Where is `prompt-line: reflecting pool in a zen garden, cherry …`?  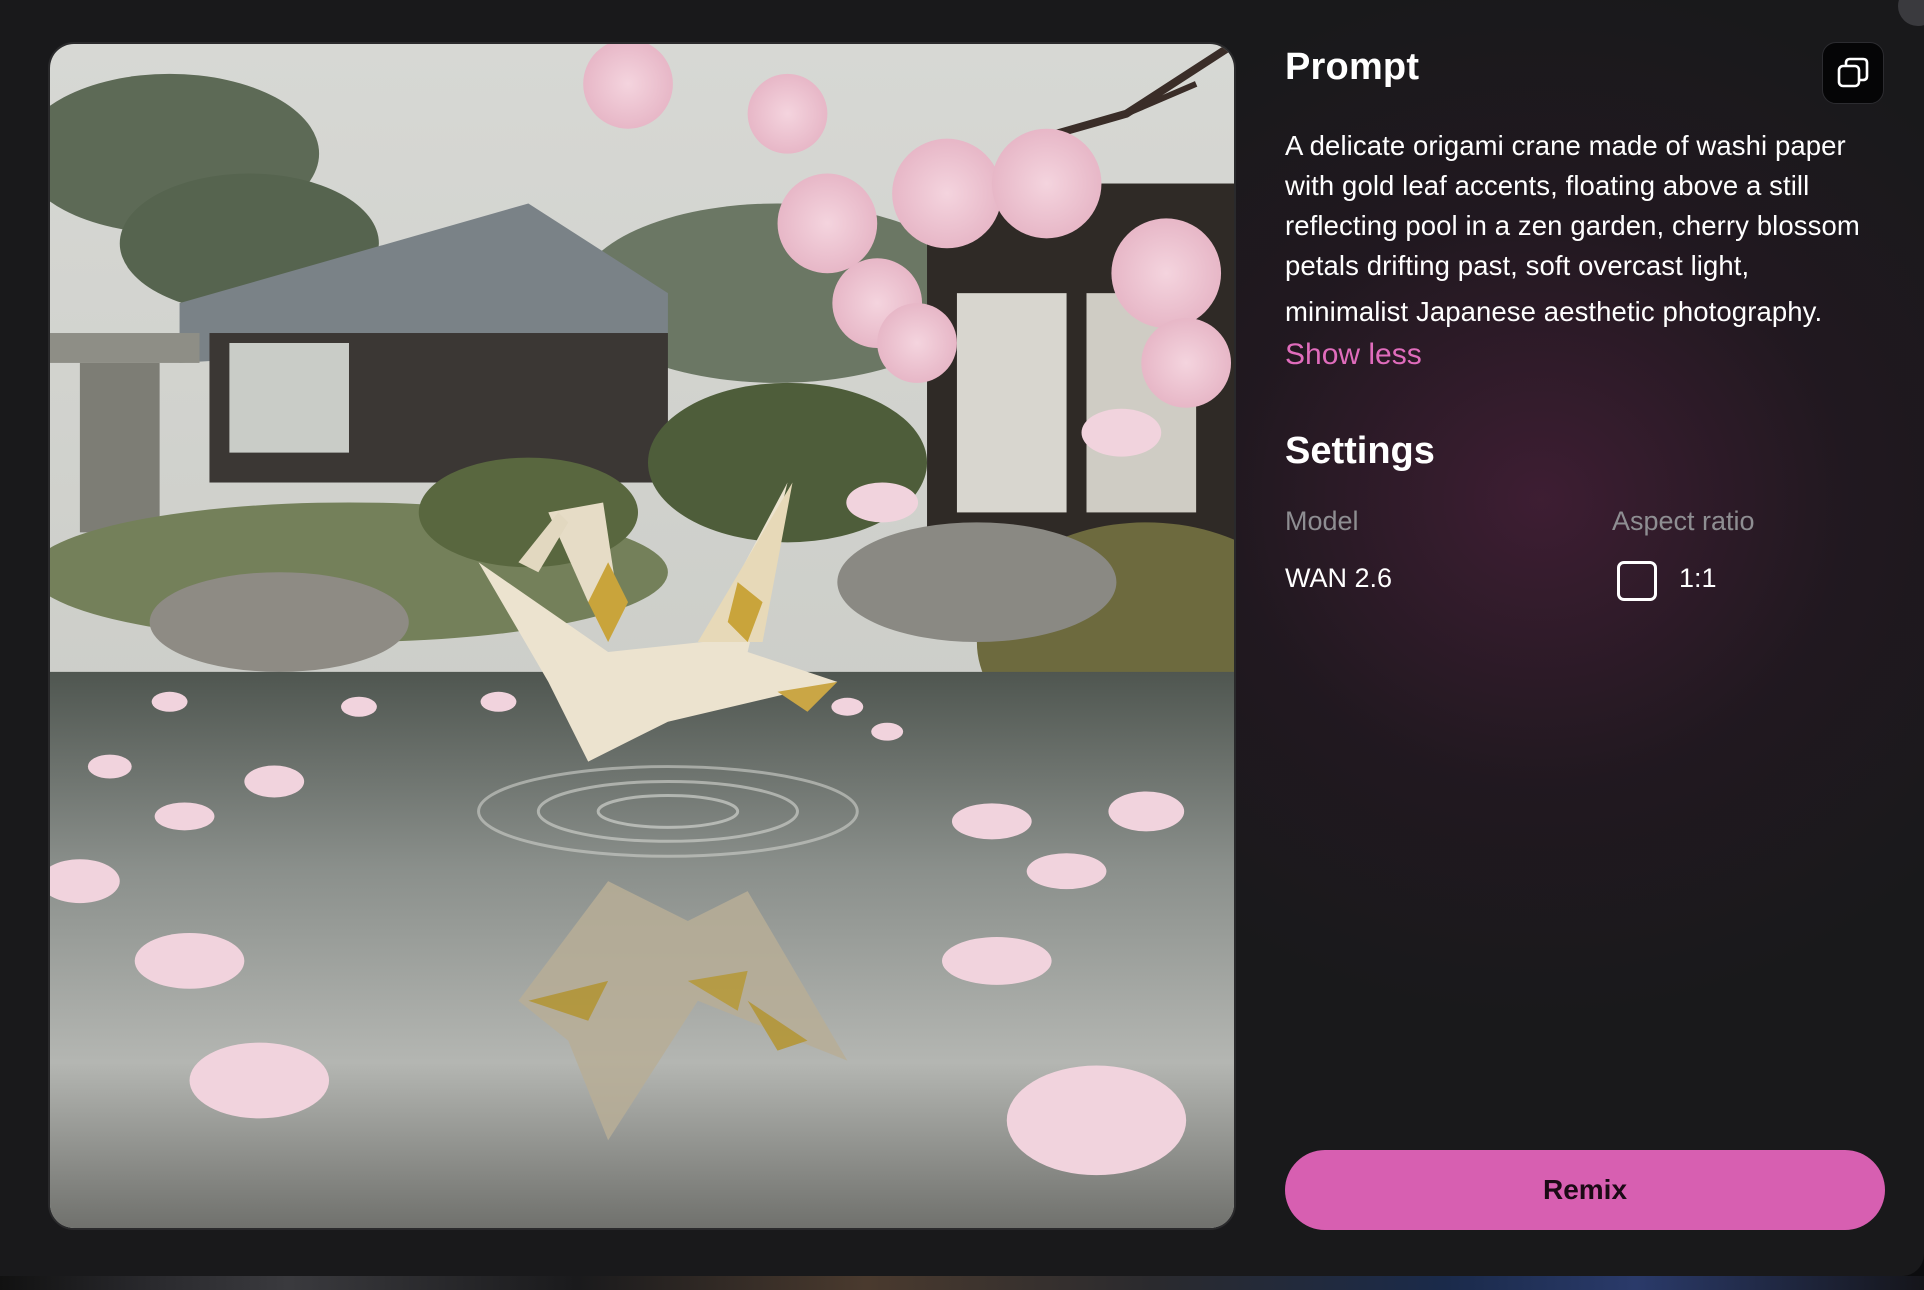
prompt-line: reflecting pool in a zen garden, cherry … is located at coordinates (1572, 225).